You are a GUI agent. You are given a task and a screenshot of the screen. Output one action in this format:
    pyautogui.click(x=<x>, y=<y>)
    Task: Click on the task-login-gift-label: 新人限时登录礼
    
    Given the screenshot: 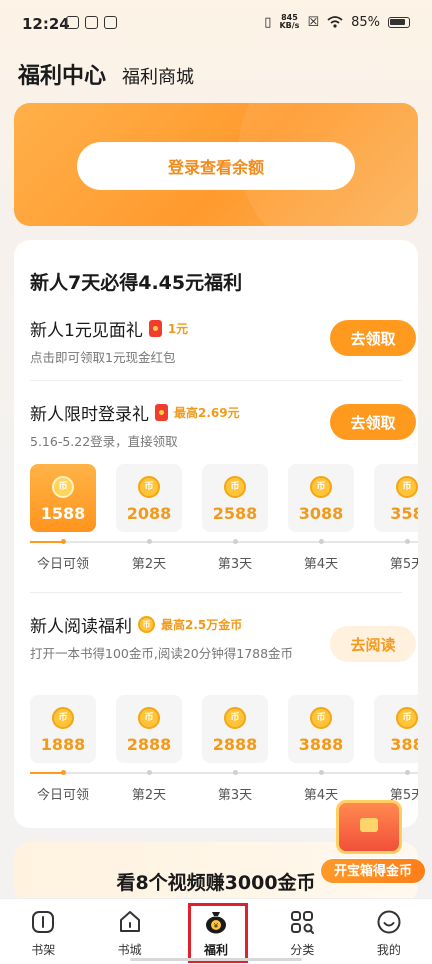 What is the action you would take?
    pyautogui.click(x=89, y=415)
    